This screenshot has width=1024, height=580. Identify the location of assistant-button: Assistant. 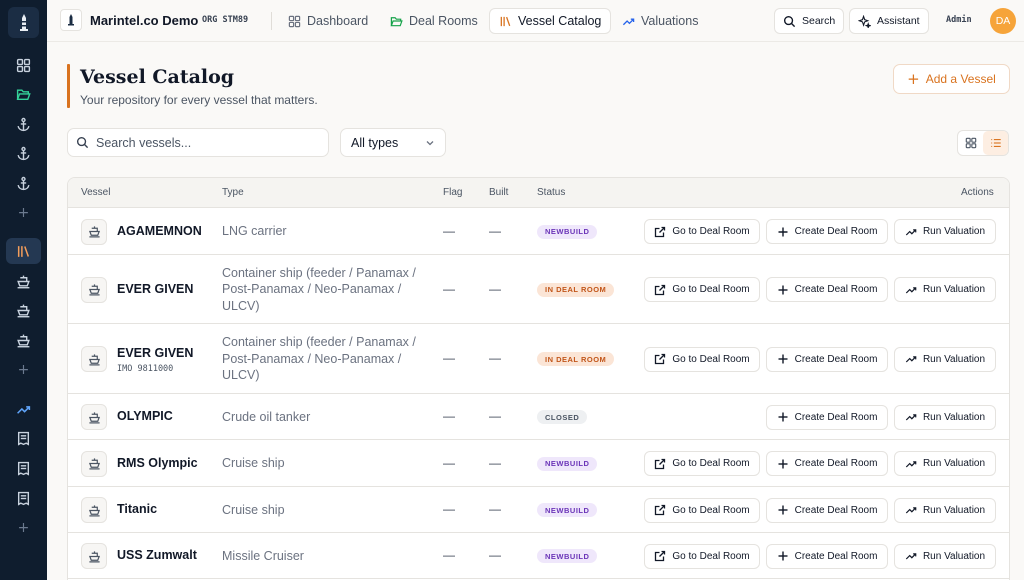
(889, 21).